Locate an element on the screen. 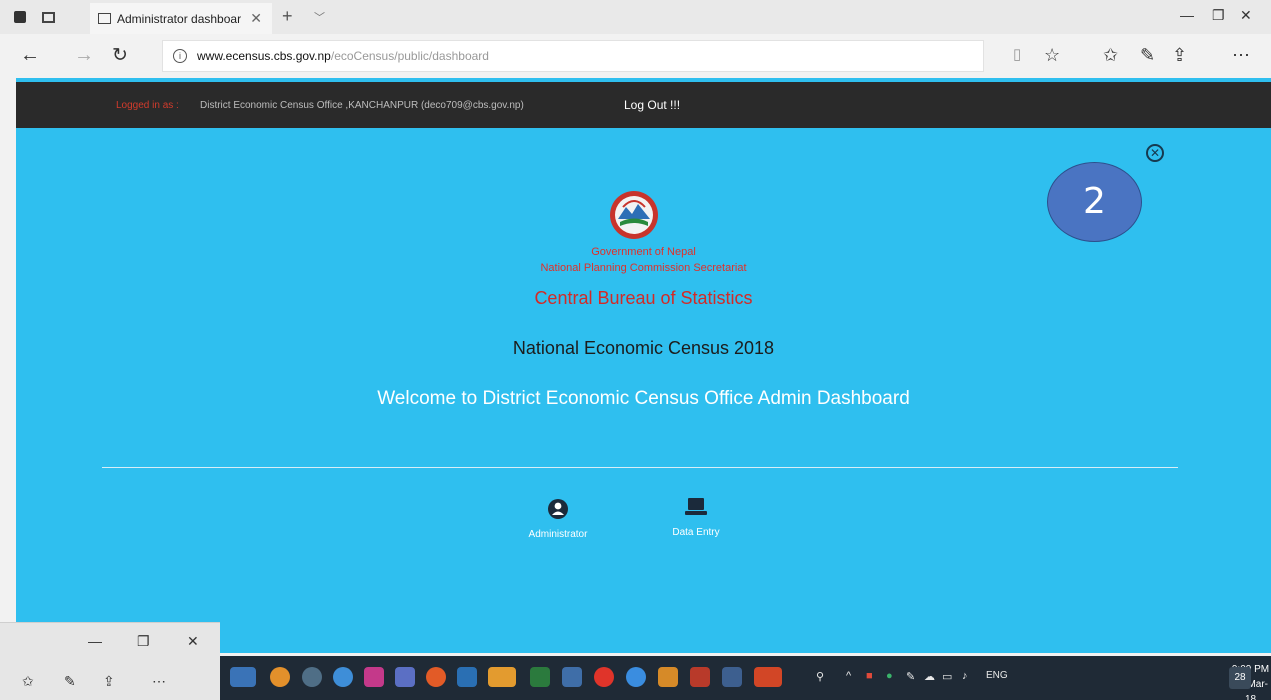 This screenshot has width=1271, height=700. browser-title-bar: Administrator dashboar ✕ + ﹀ — ❐ ✕ is located at coordinates (635, 17).